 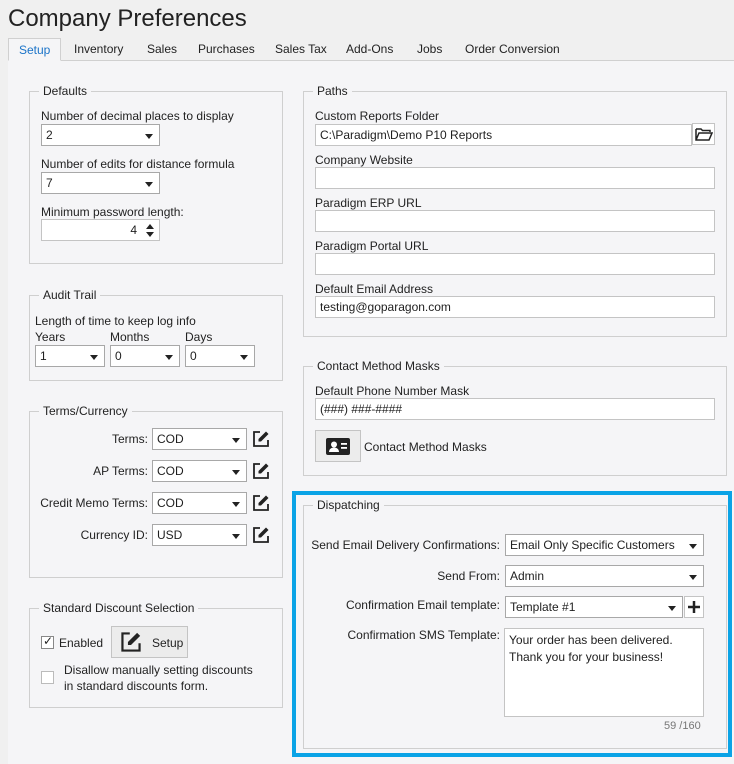 What do you see at coordinates (423, 635) in the screenshot?
I see `sms-template-label: Confirmation SMS Template:` at bounding box center [423, 635].